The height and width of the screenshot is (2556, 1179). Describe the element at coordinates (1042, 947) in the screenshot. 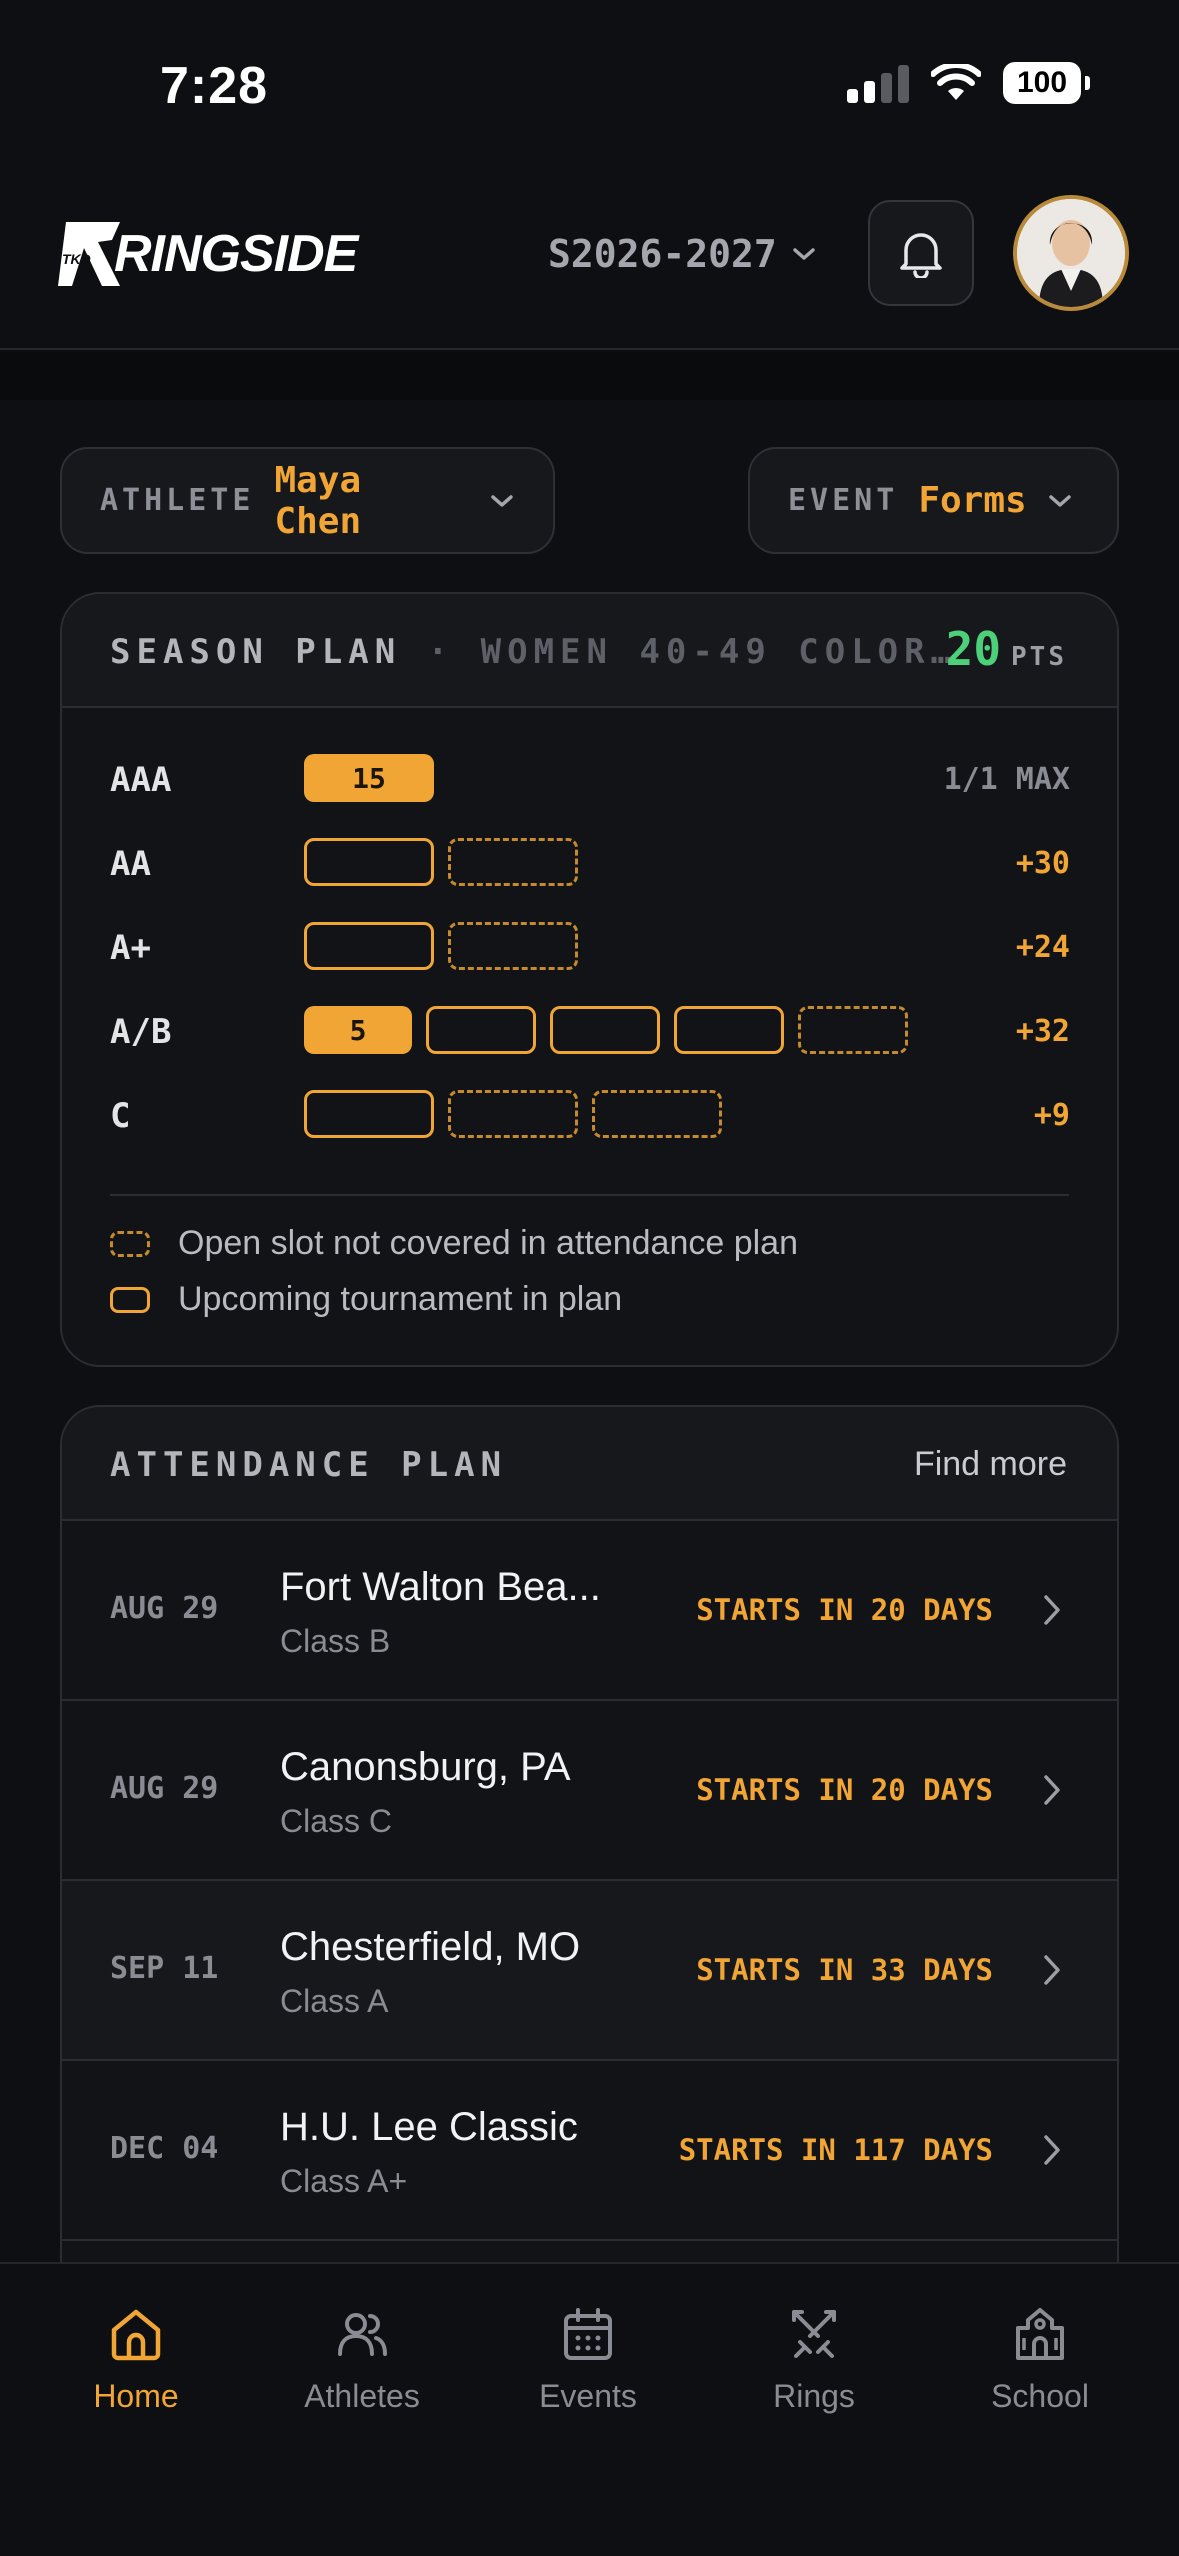

I see `tier-points: +24` at that location.